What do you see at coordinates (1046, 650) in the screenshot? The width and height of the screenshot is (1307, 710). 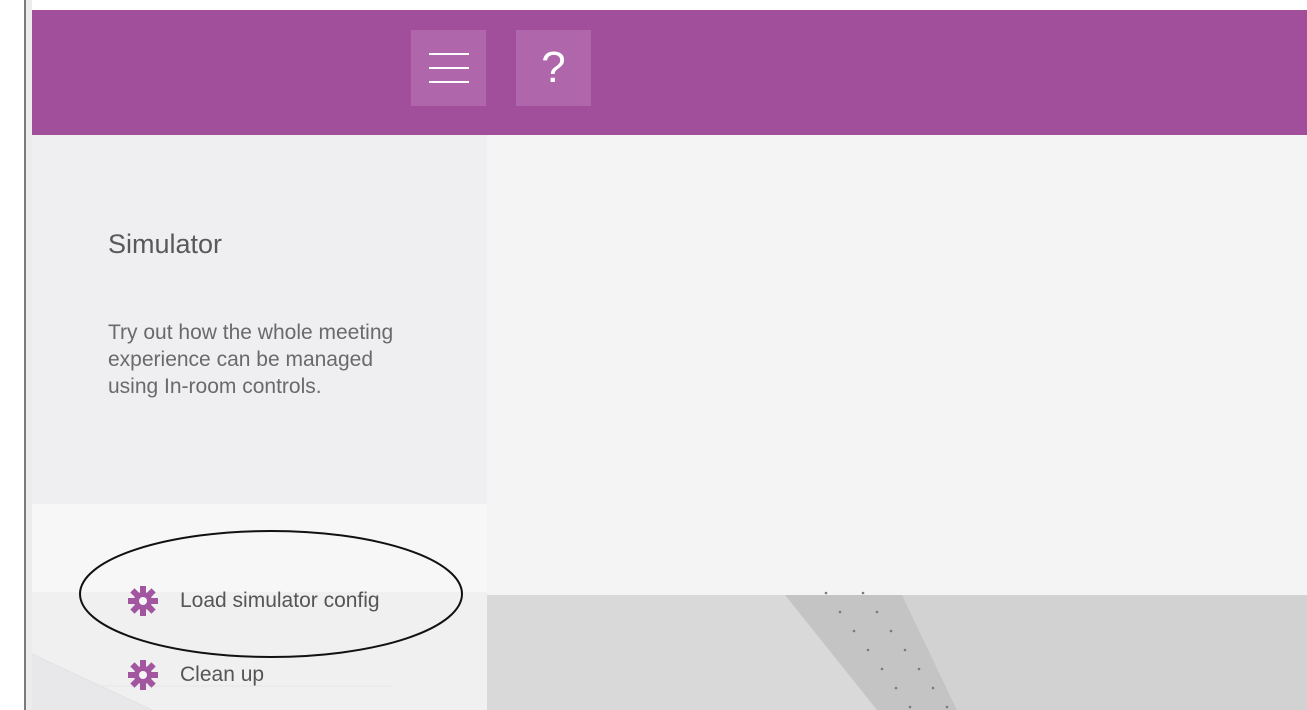 I see `background-pattern` at bounding box center [1046, 650].